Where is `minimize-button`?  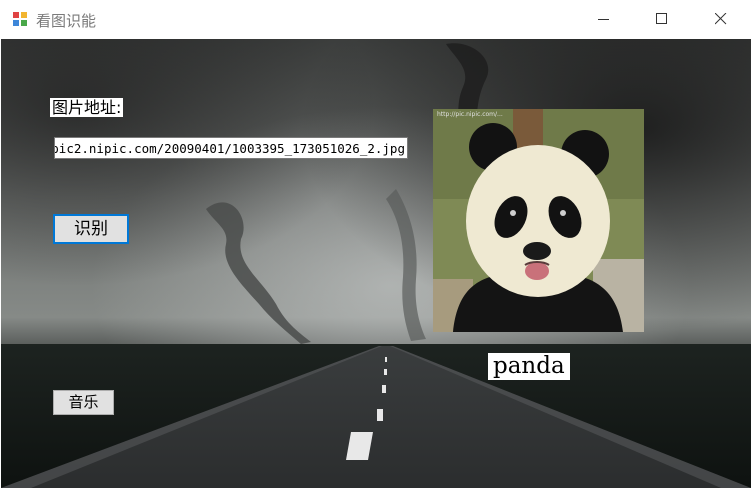 minimize-button is located at coordinates (604, 19).